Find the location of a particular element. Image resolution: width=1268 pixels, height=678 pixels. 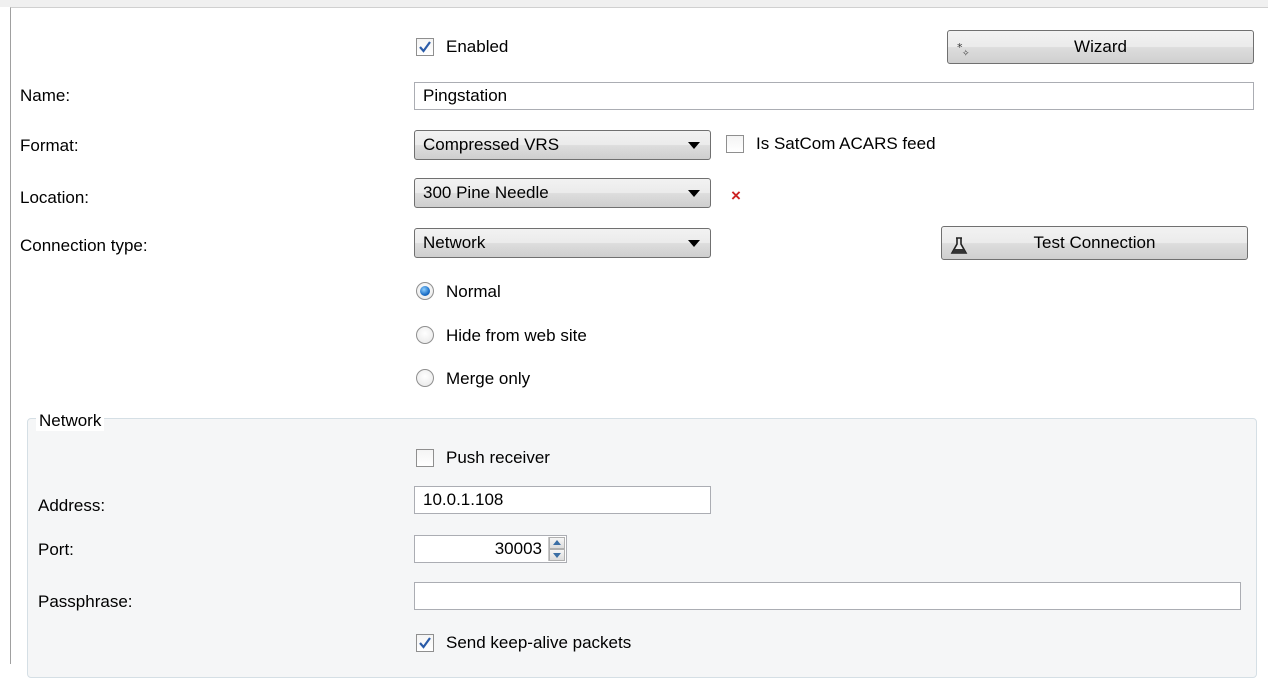

radio-merge-only is located at coordinates (425, 378).